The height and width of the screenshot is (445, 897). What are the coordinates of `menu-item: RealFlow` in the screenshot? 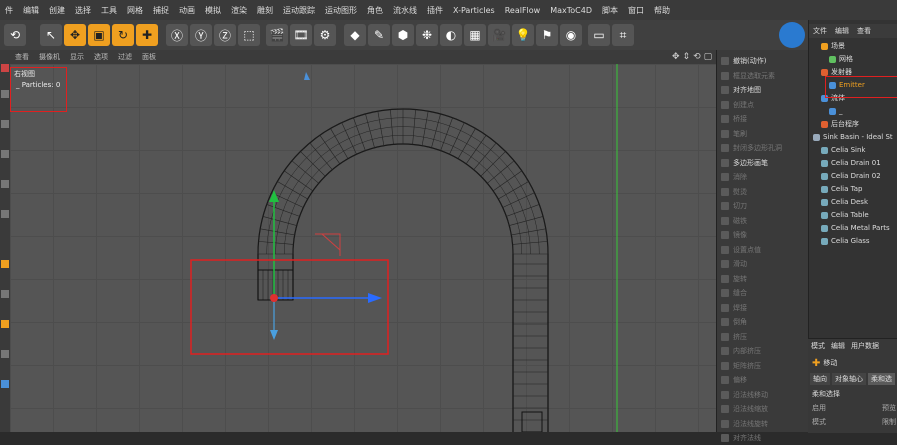 It's located at (523, 10).